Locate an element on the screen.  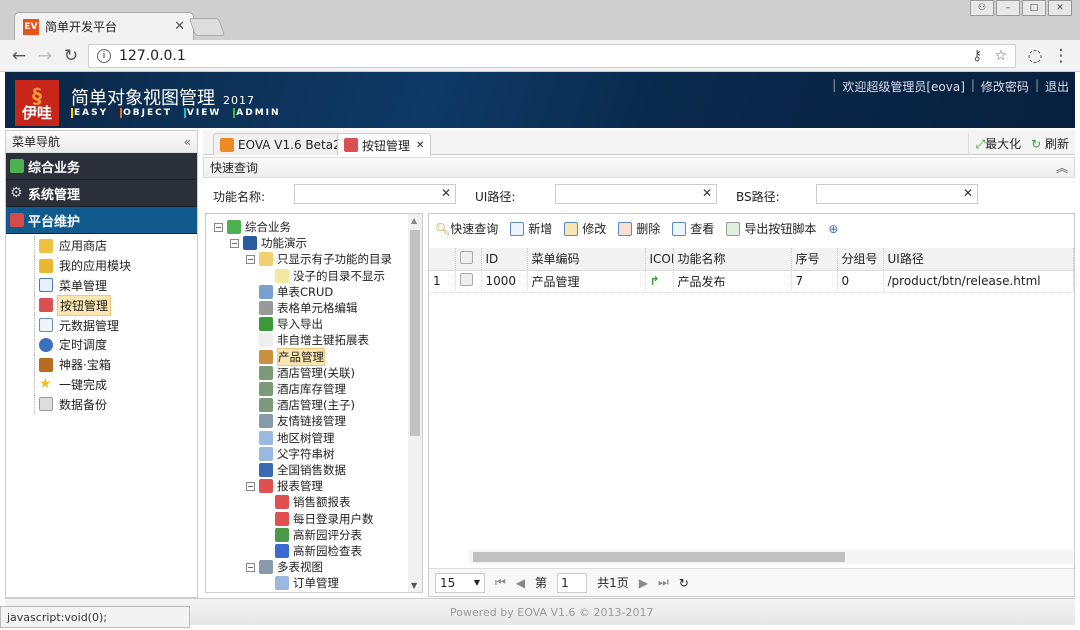
select-all-checkbox is located at coordinates (466, 257).